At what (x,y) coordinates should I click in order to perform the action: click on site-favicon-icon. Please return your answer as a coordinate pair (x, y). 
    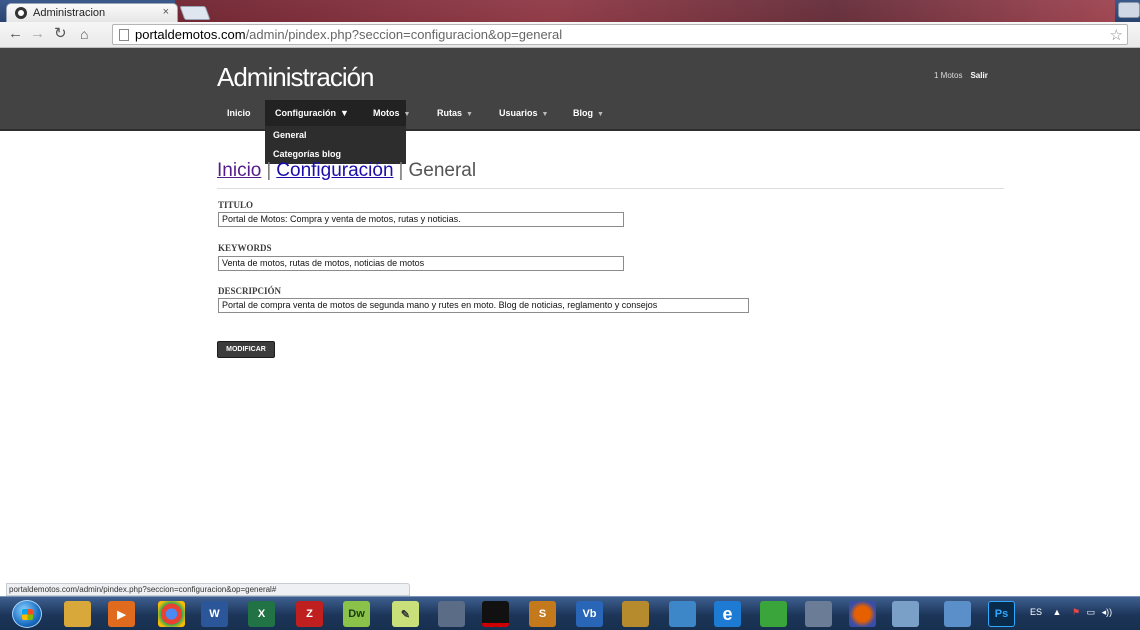
    Looking at the image, I should click on (21, 13).